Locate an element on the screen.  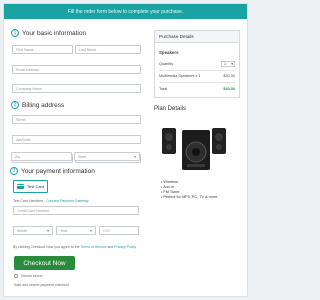
line-item-price: $30.00 is located at coordinates (229, 76).